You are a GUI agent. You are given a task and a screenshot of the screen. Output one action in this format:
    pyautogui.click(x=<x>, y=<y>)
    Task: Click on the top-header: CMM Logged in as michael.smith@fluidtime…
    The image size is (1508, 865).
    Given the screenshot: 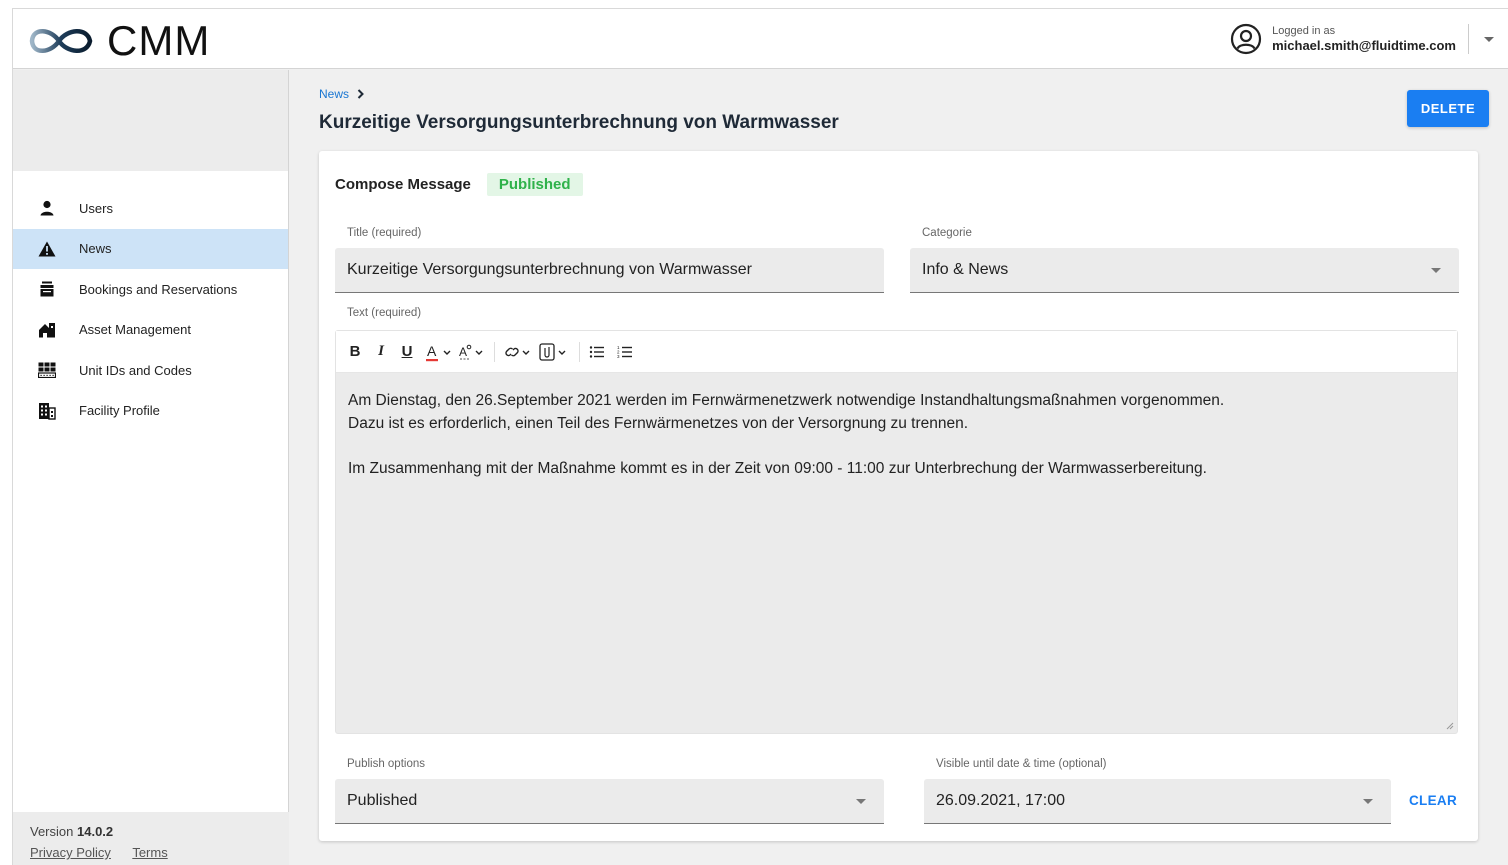 What is the action you would take?
    pyautogui.click(x=760, y=39)
    